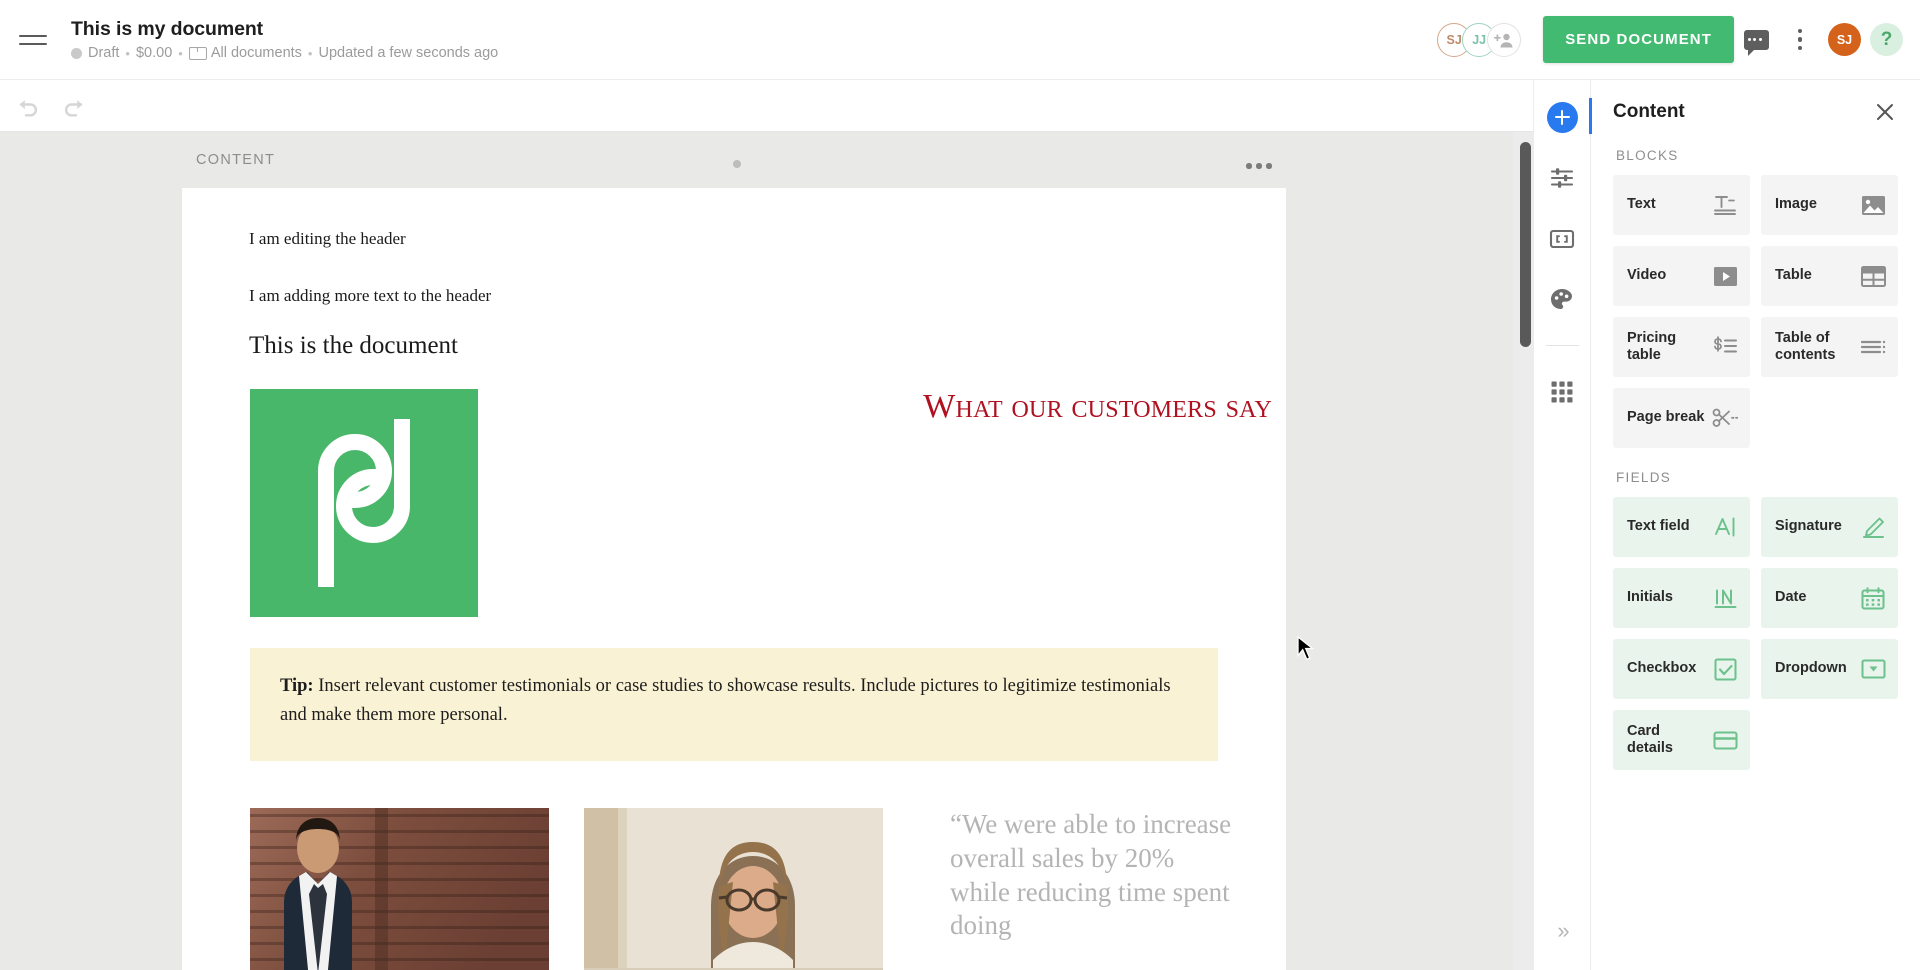  What do you see at coordinates (1479, 39) in the screenshot?
I see `collaborator-avatars: SJ JJ` at bounding box center [1479, 39].